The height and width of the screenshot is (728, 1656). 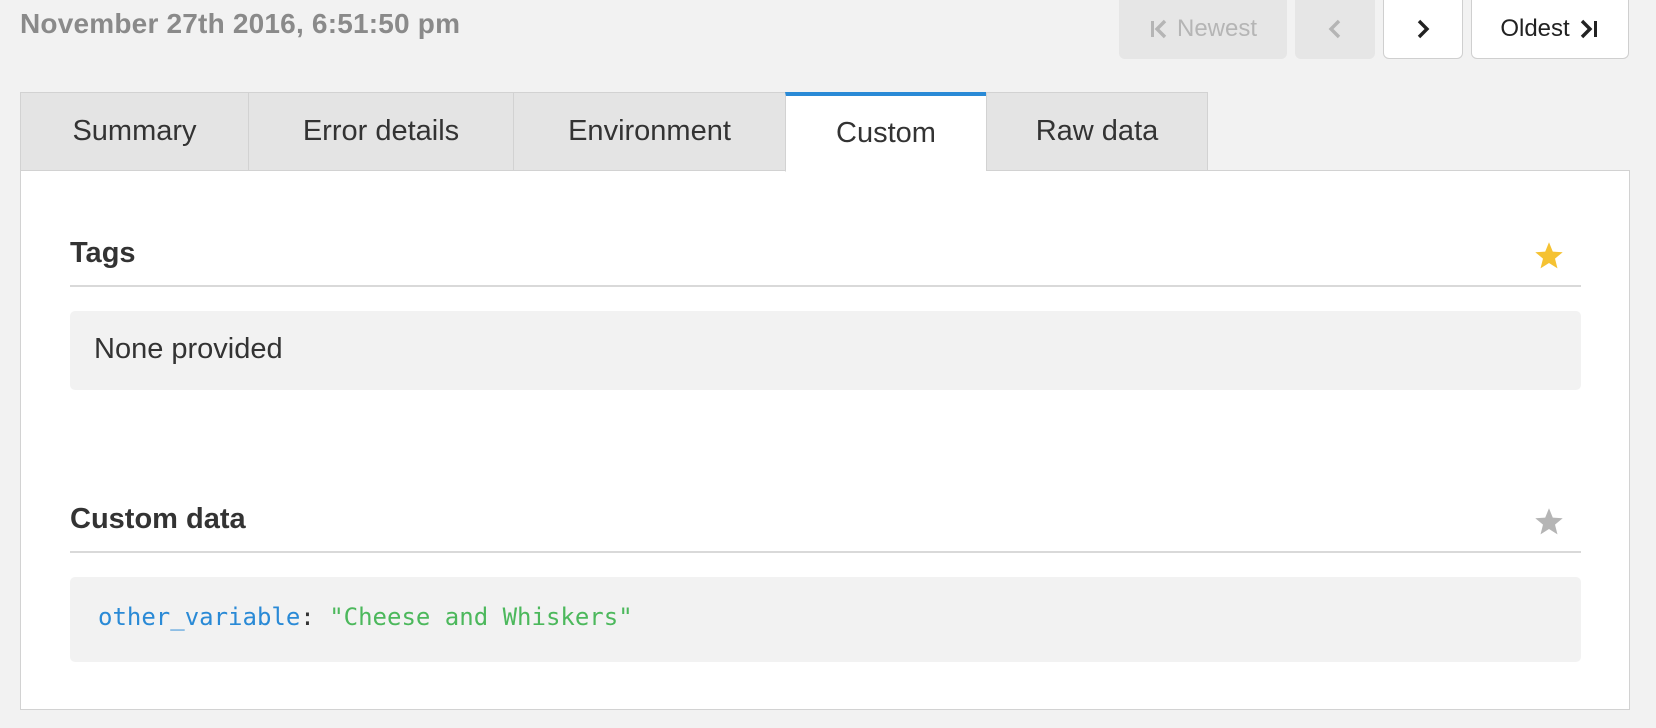 I want to click on tab-label: Raw data, so click(x=1097, y=131).